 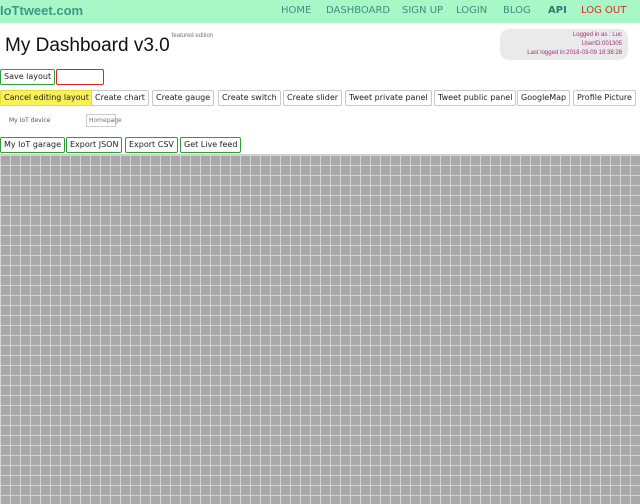 I want to click on create-slider-button: Create slider, so click(x=313, y=98).